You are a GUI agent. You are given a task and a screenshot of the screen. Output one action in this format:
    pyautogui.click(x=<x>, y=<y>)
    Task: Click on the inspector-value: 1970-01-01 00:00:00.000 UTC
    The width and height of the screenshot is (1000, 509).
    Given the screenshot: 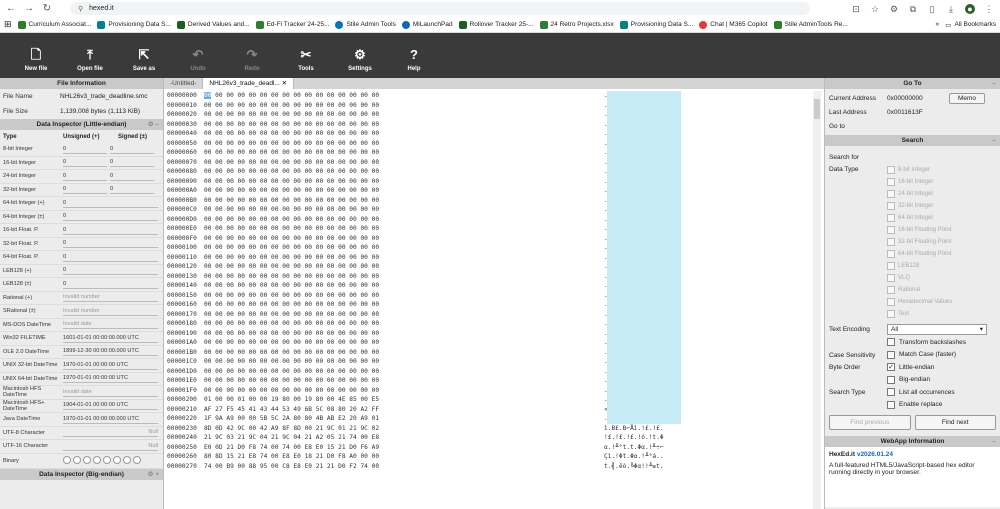 What is the action you would take?
    pyautogui.click(x=110, y=419)
    